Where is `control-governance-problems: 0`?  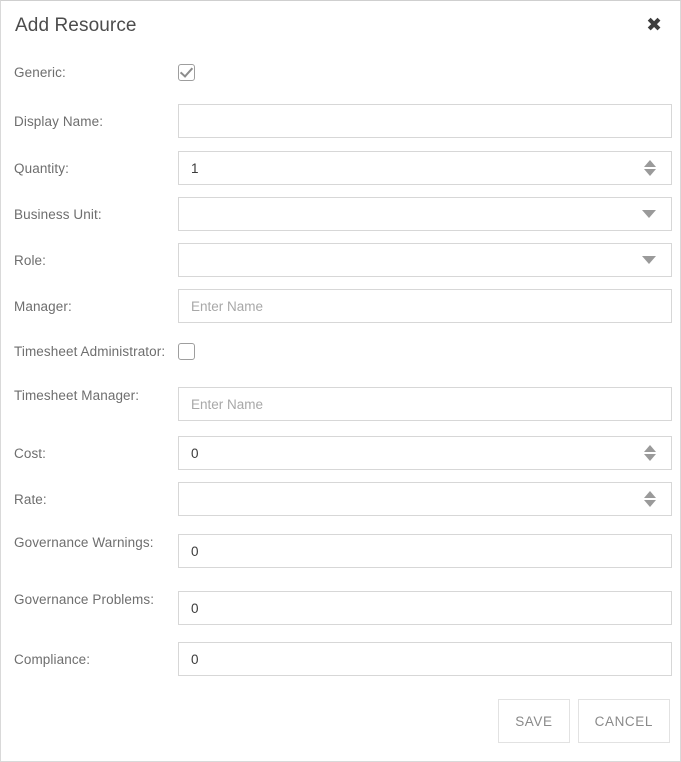
control-governance-problems: 0 is located at coordinates (425, 608).